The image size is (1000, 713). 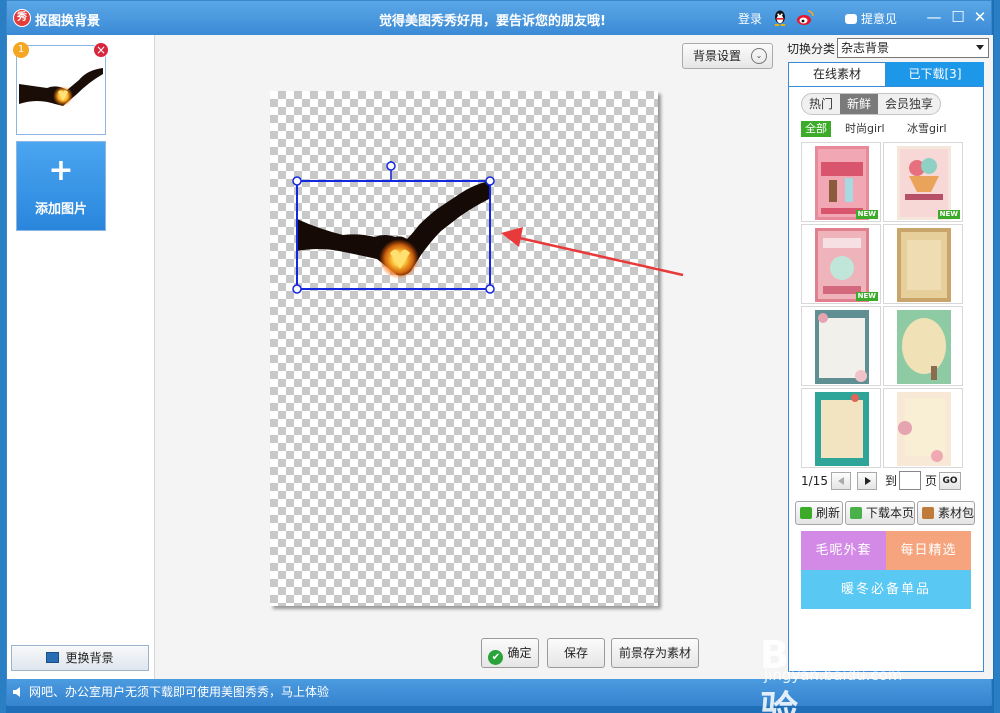 I want to click on chevron-left-icon, so click(x=841, y=481).